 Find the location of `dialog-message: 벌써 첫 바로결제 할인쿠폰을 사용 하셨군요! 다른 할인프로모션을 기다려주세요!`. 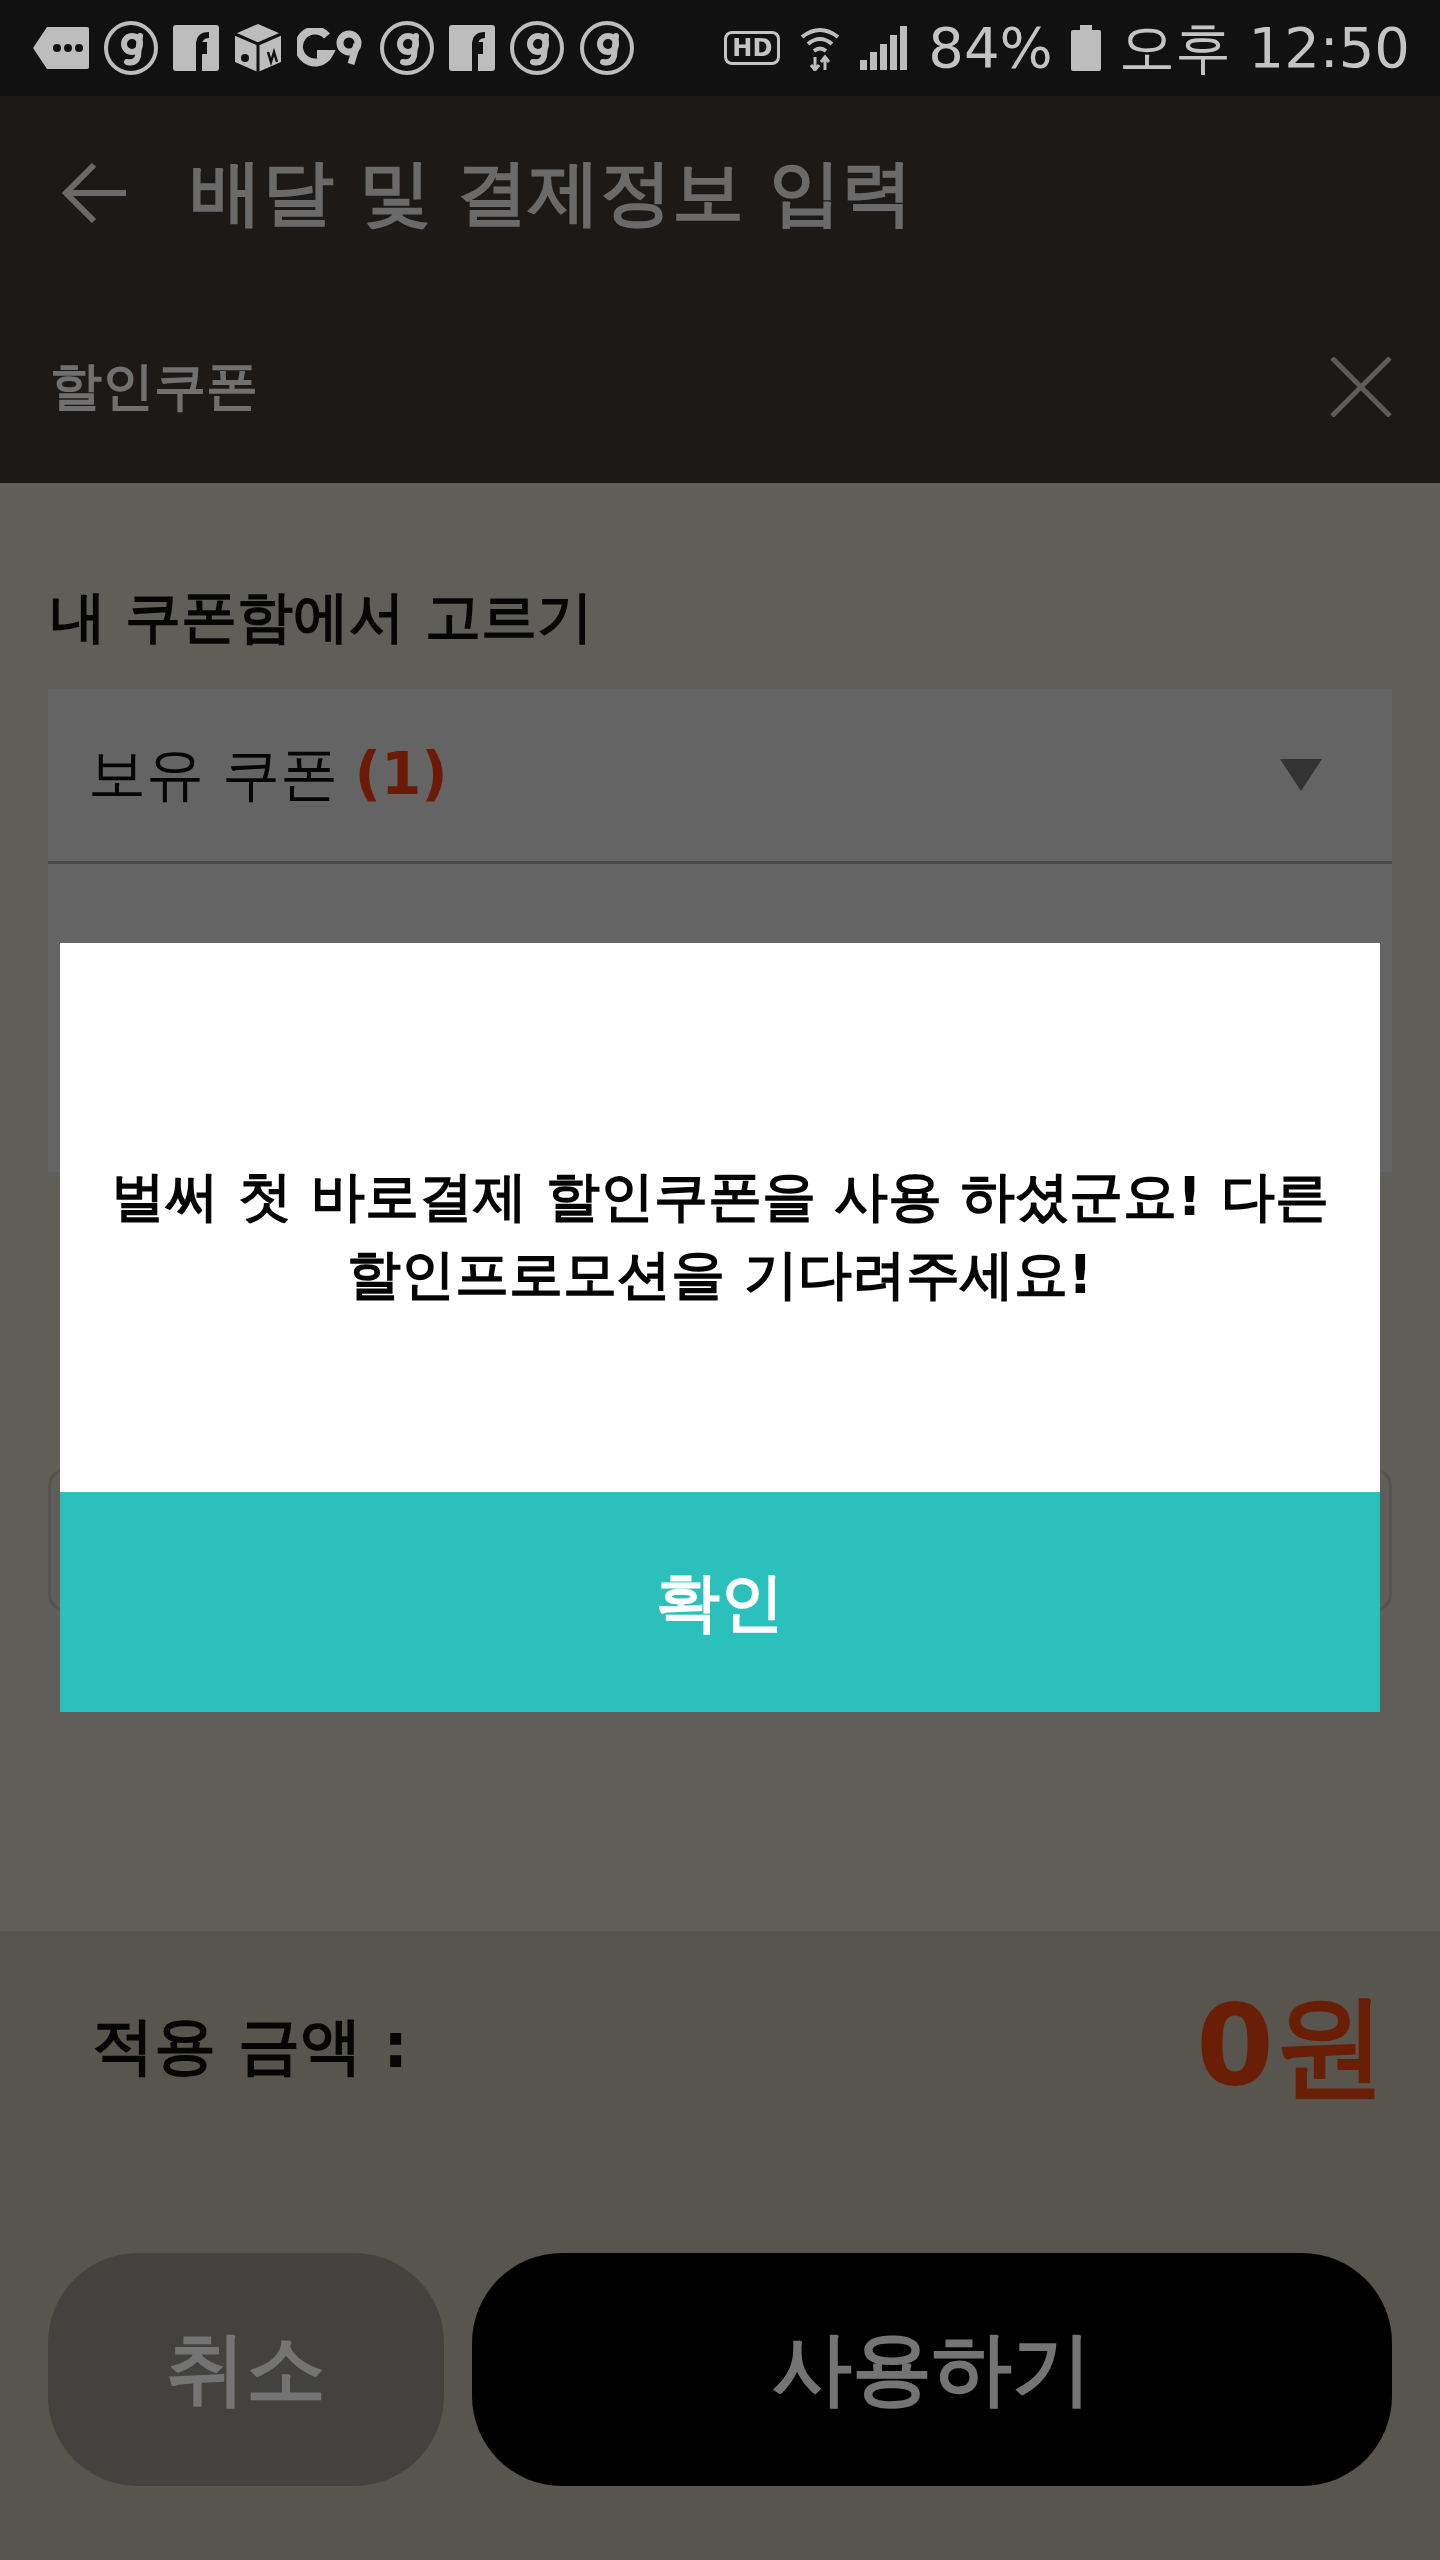

dialog-message: 벌써 첫 바로결제 할인쿠폰을 사용 하셨군요! 다른 할인프로모션을 기다려주세요! is located at coordinates (720, 1235).